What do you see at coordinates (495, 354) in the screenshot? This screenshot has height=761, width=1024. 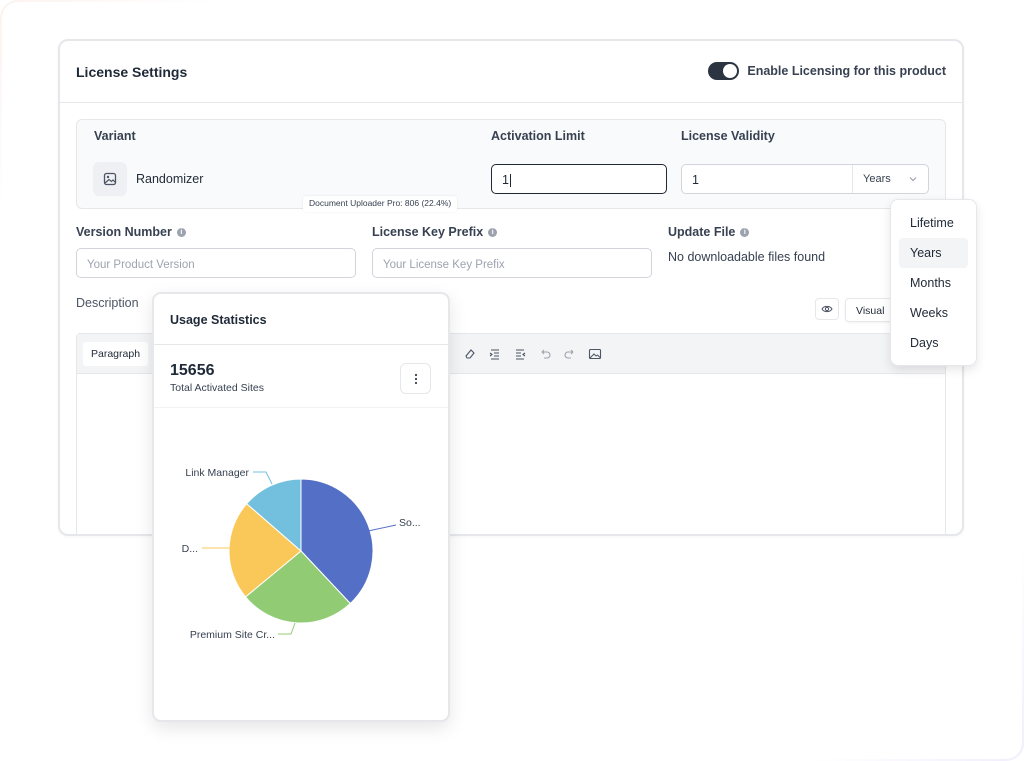 I see `indent-icon` at bounding box center [495, 354].